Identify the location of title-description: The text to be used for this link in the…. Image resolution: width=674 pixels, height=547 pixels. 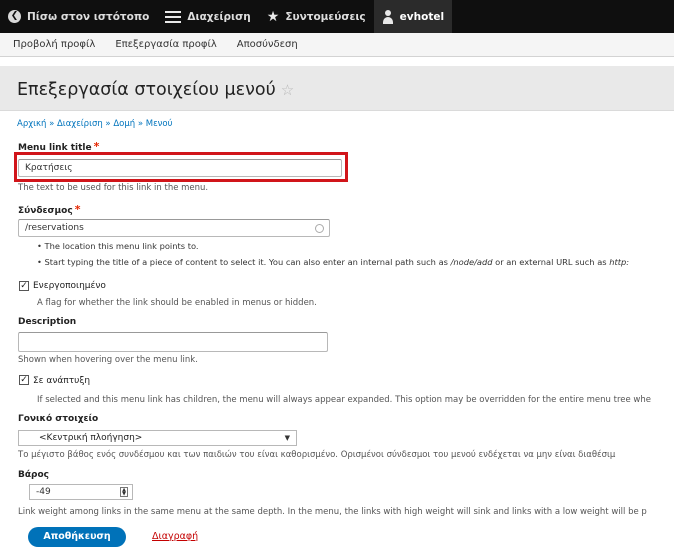
(113, 188).